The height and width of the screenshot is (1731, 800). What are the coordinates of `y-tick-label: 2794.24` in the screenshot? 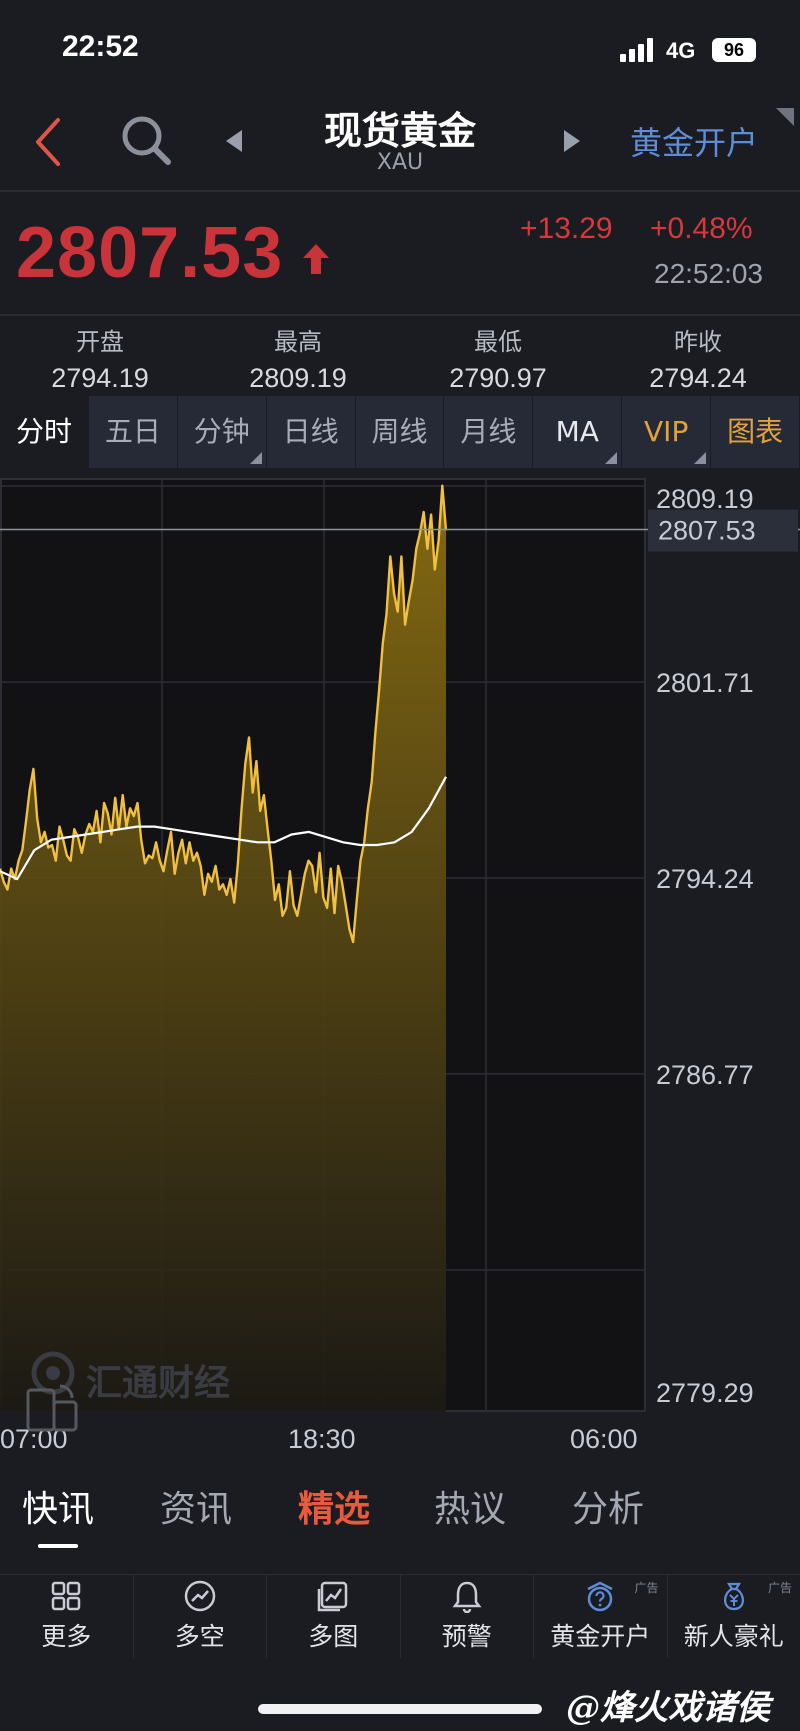 It's located at (705, 879).